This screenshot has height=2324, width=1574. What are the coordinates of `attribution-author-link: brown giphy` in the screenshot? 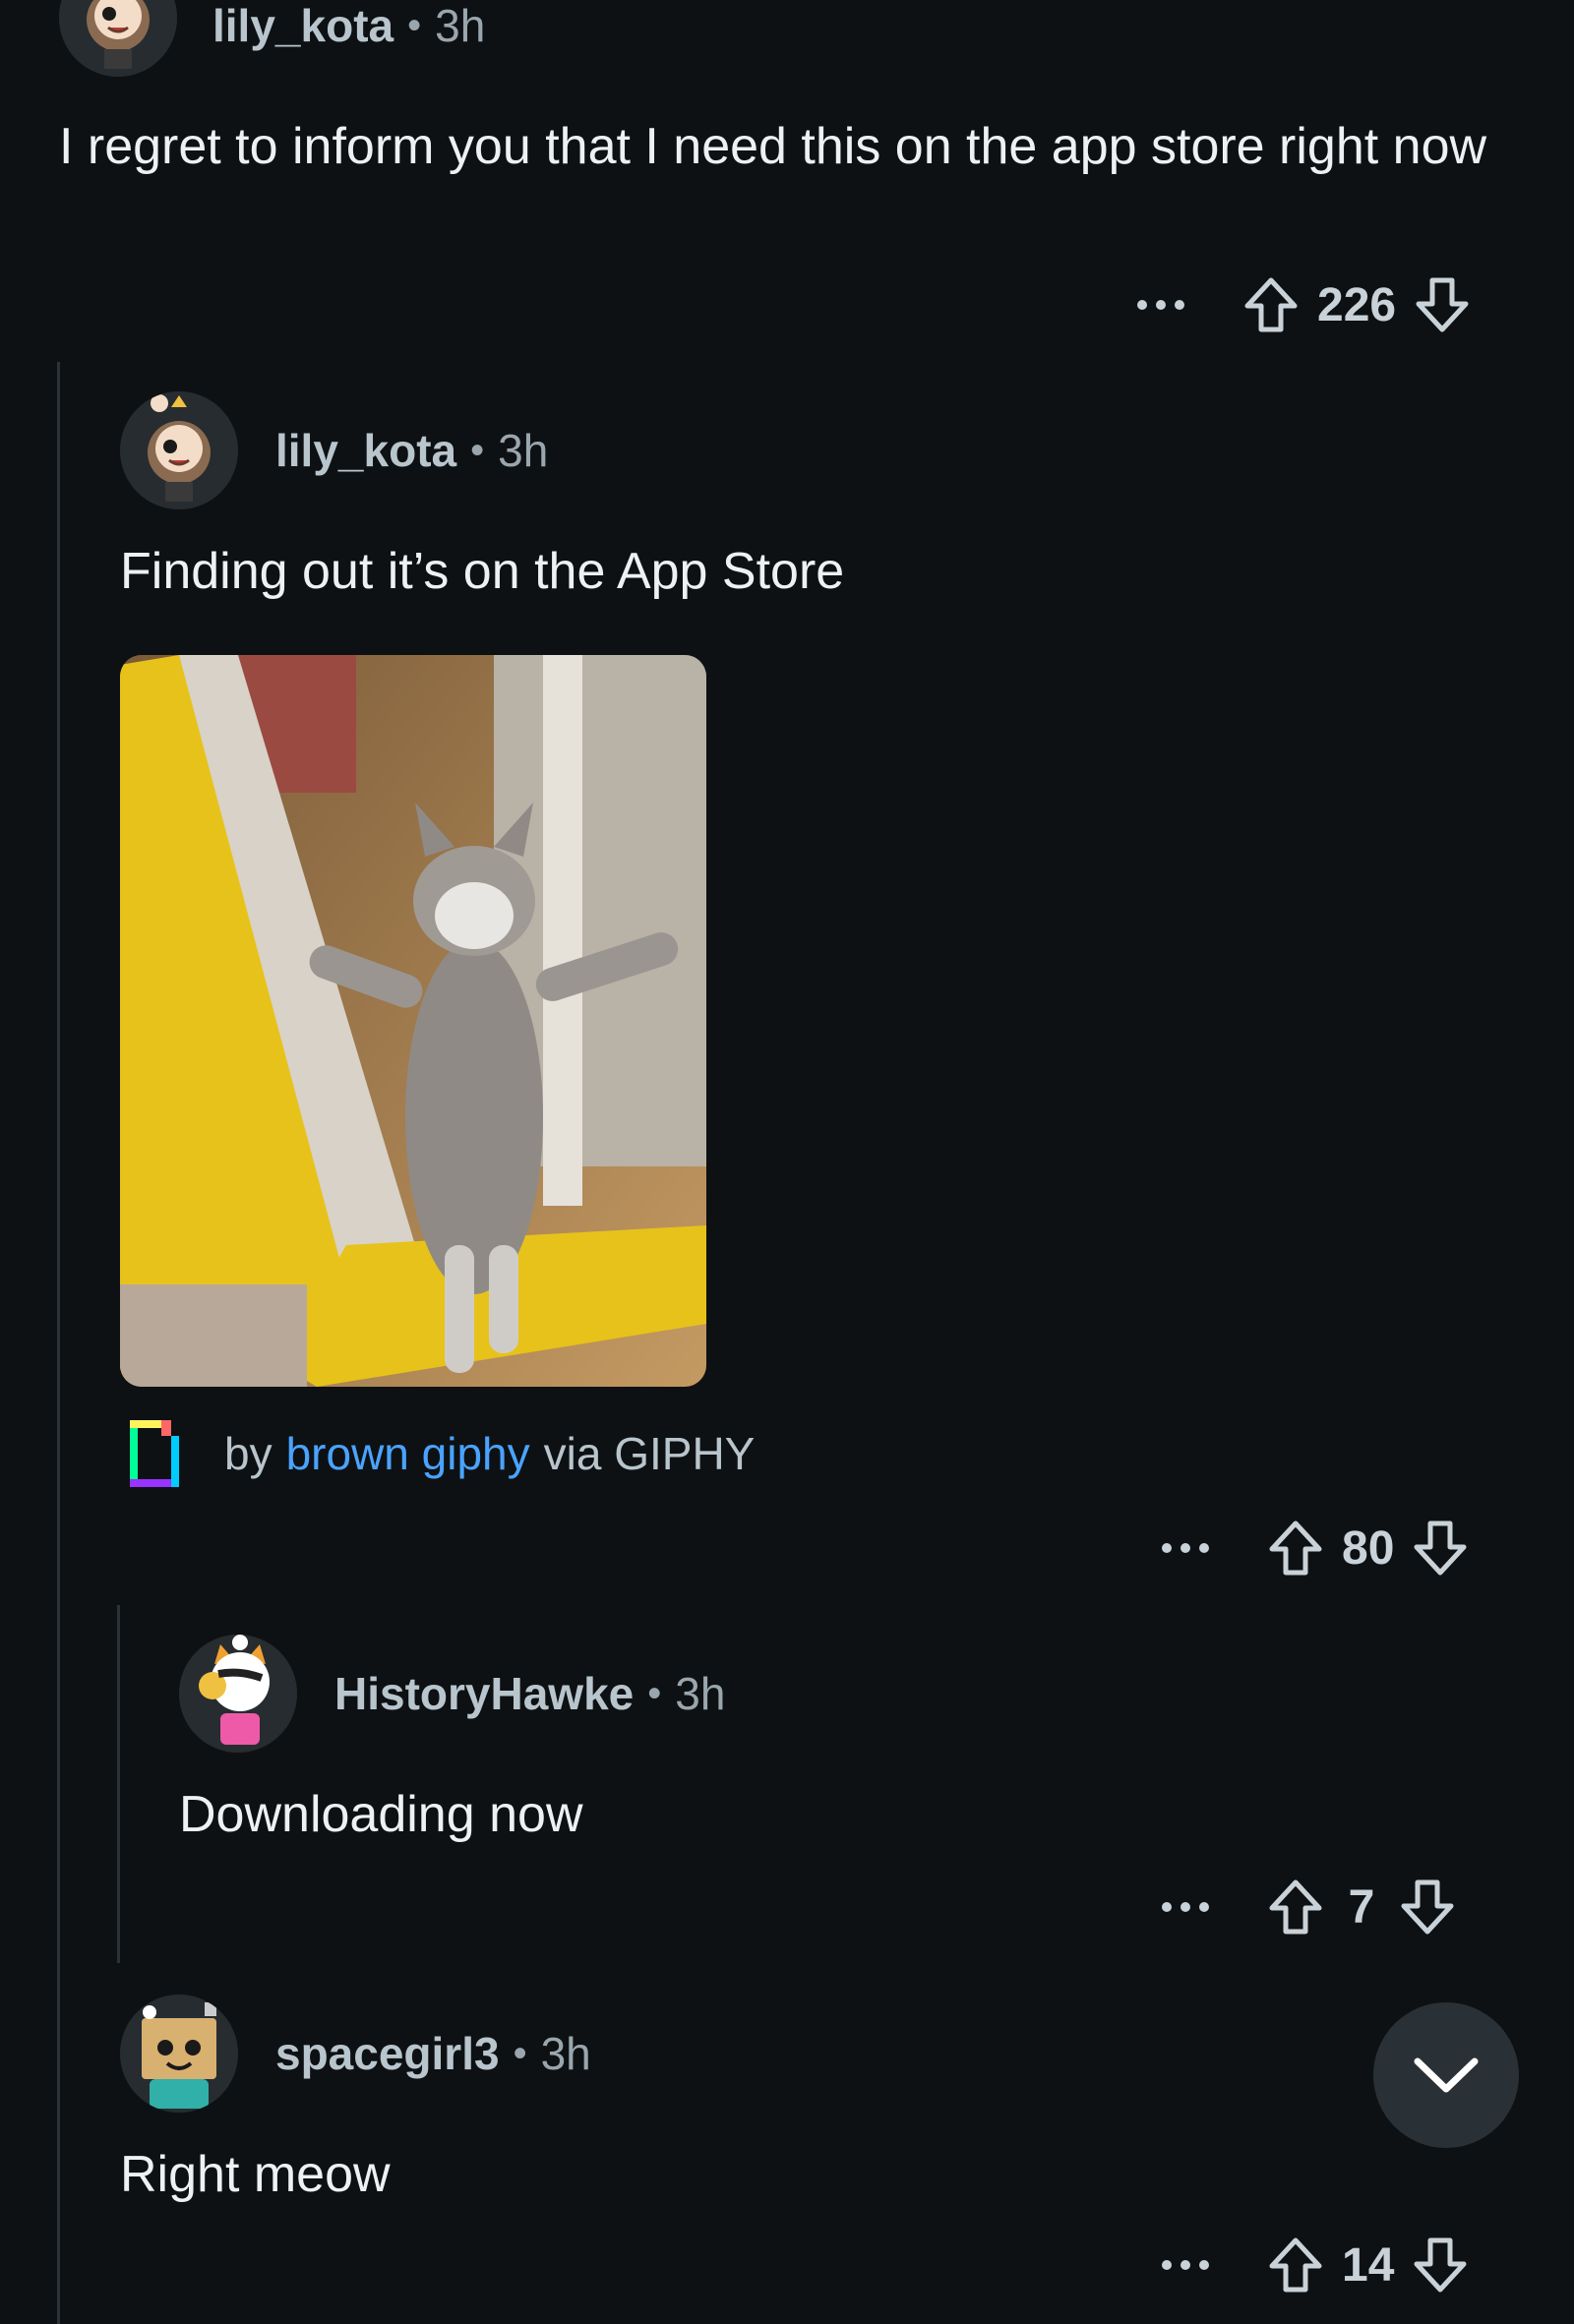 It's located at (408, 1453).